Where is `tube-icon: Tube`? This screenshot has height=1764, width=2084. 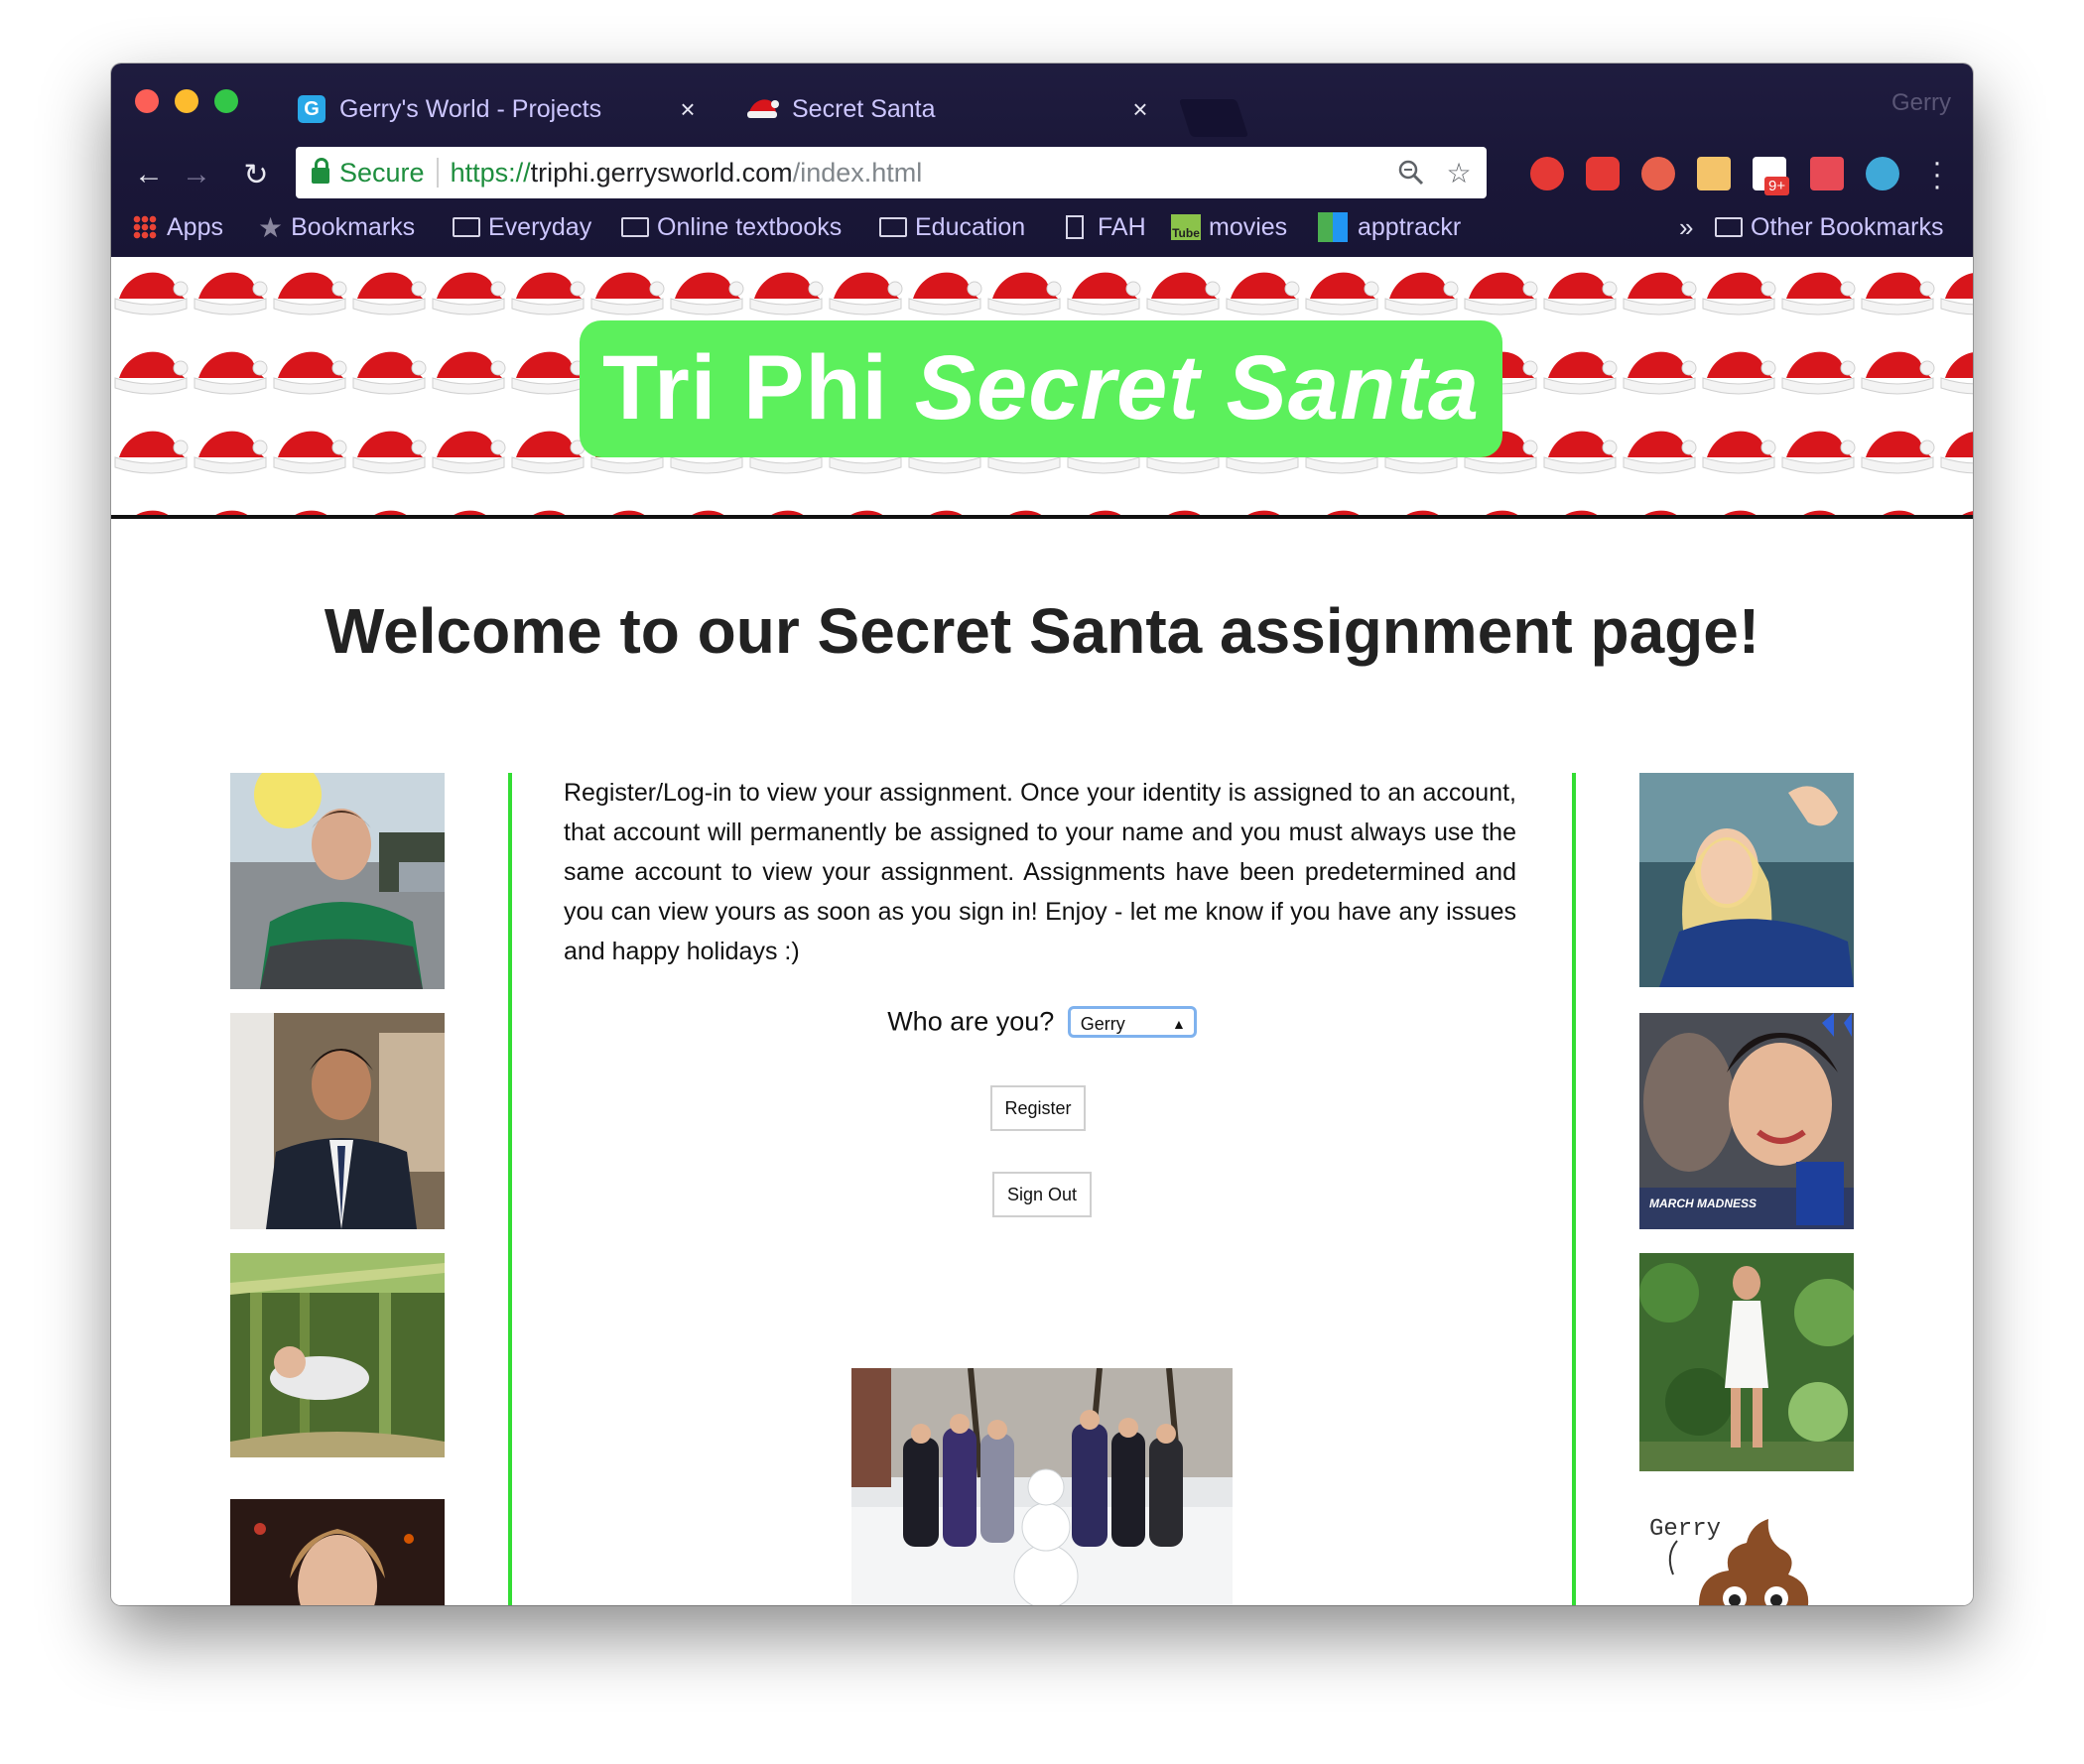
tube-icon: Tube is located at coordinates (1186, 227).